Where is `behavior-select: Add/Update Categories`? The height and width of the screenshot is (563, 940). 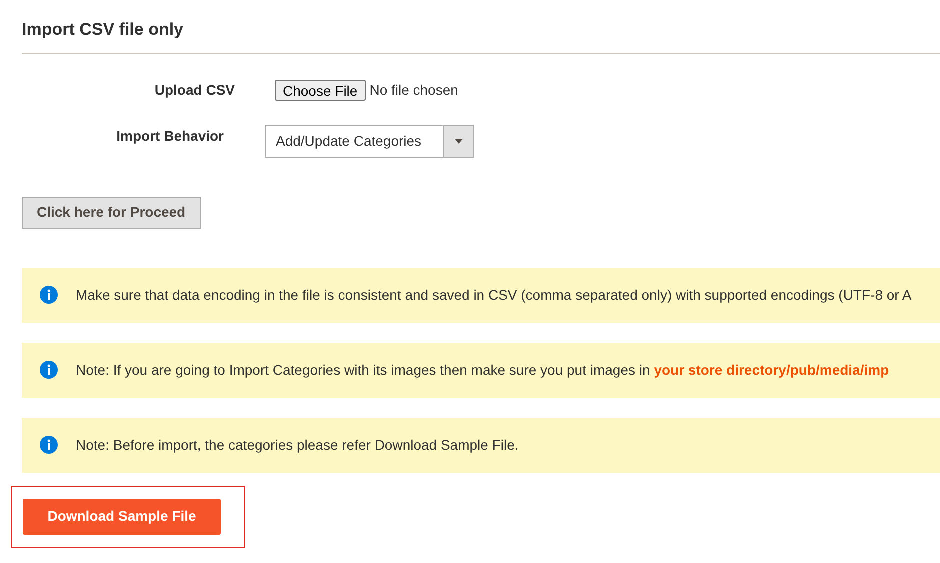
behavior-select: Add/Update Categories is located at coordinates (369, 141).